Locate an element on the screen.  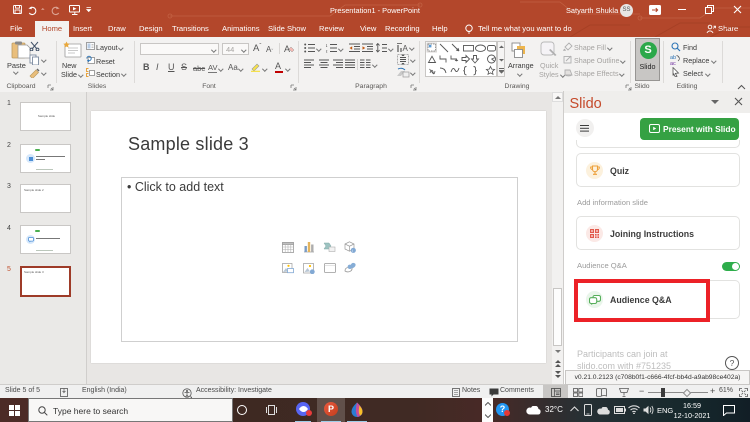
svg-text: ac is located at coordinates (673, 63).